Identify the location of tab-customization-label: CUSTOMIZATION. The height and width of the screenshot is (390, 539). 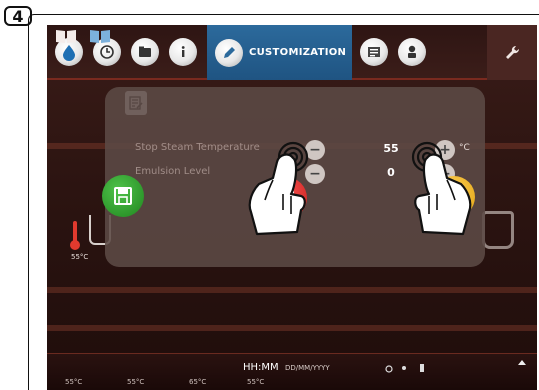
(298, 52).